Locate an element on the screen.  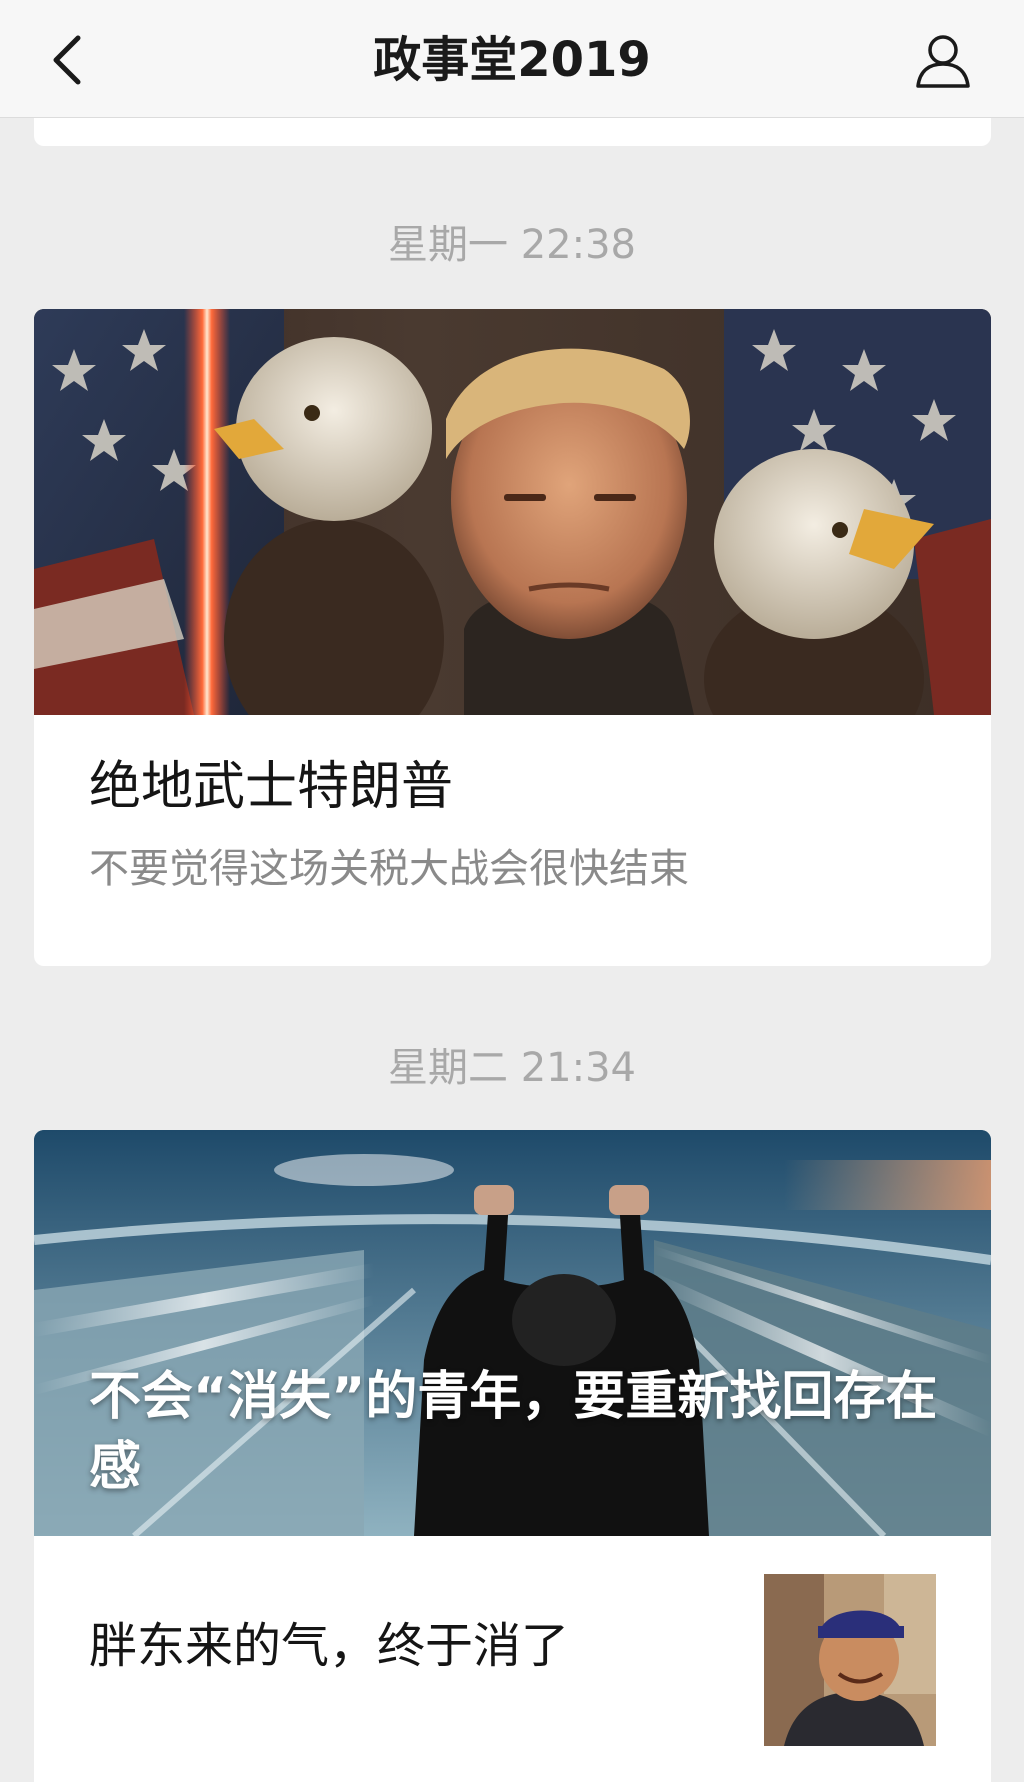
page-title: 政事堂2019 is located at coordinates (512, 60).